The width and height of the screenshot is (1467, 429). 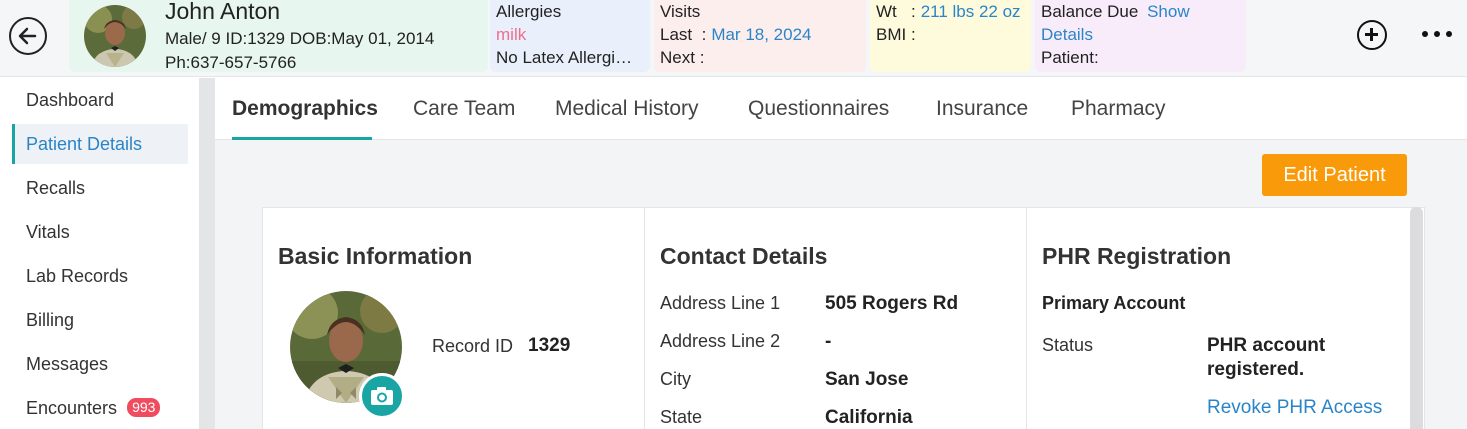 I want to click on camera-icon, so click(x=382, y=396).